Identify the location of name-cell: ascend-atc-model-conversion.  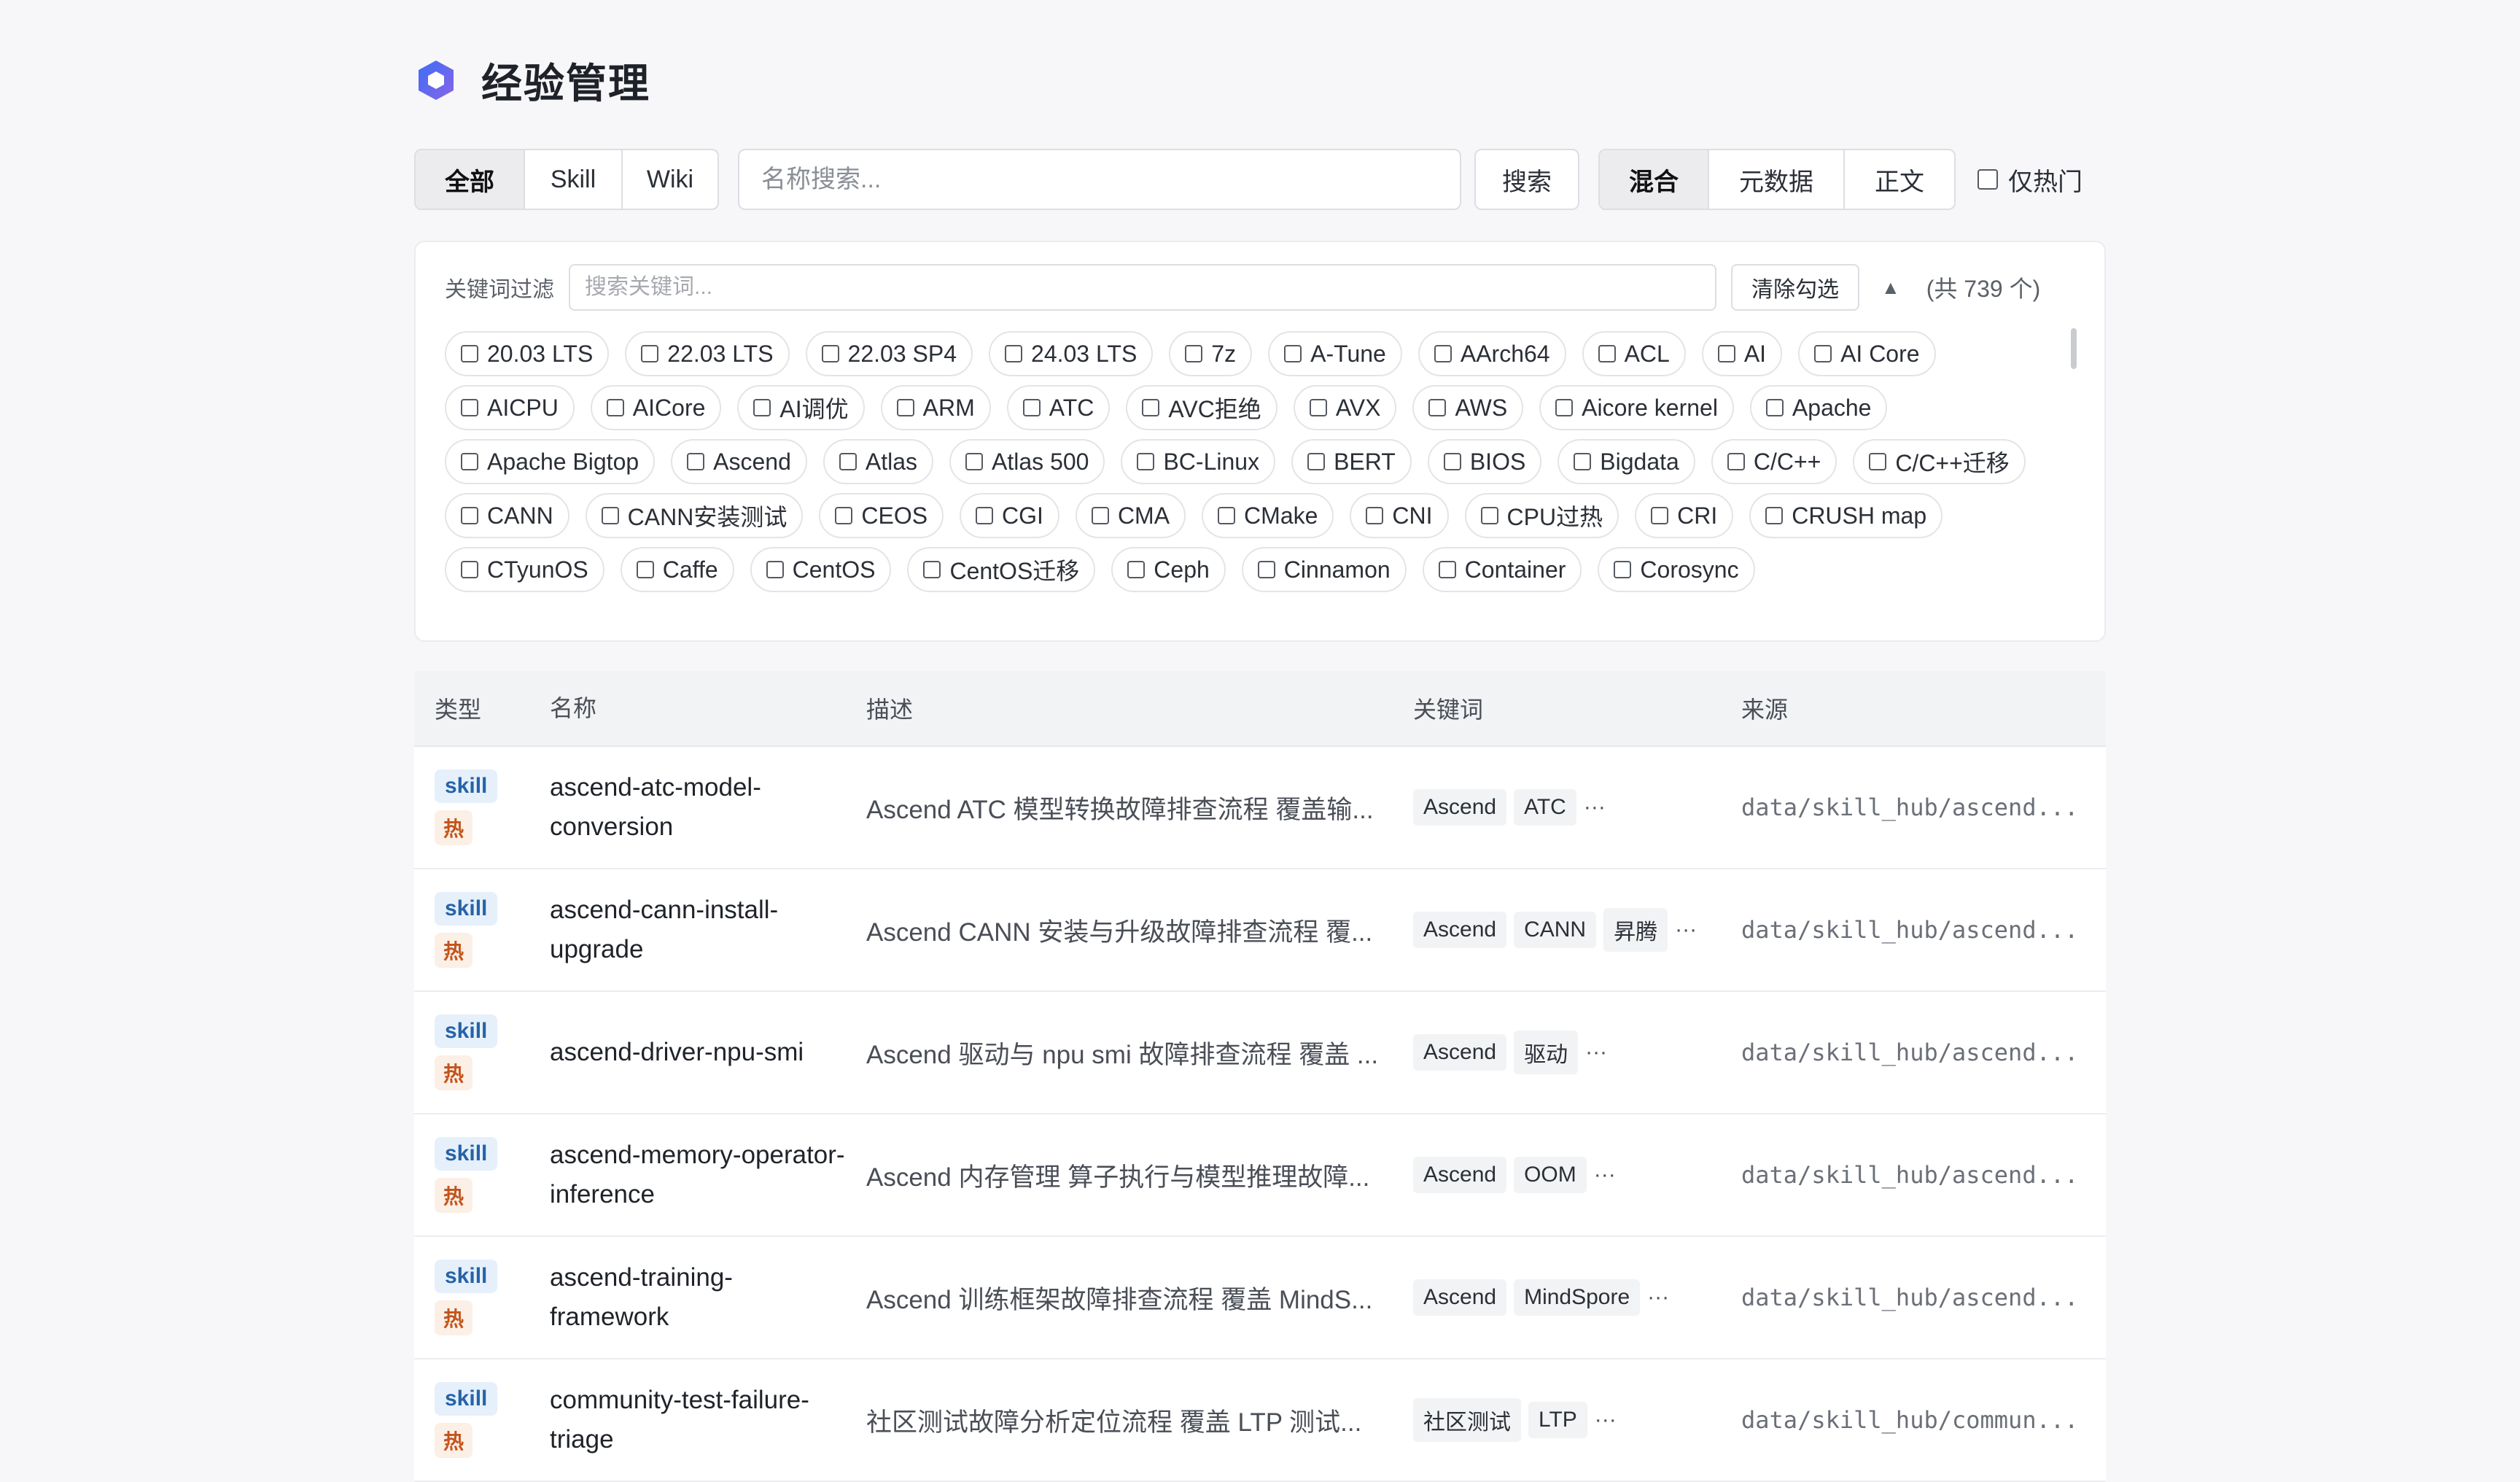
(708, 808).